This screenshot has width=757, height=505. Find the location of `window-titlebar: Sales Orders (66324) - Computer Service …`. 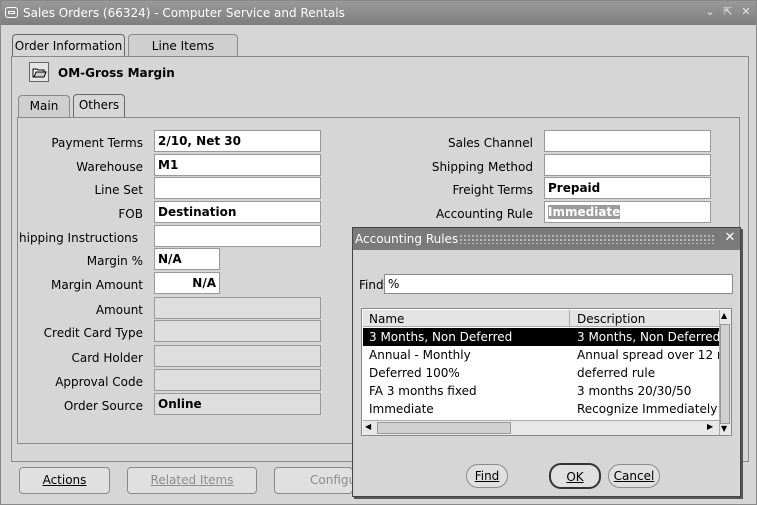

window-titlebar: Sales Orders (66324) - Computer Service … is located at coordinates (378, 13).